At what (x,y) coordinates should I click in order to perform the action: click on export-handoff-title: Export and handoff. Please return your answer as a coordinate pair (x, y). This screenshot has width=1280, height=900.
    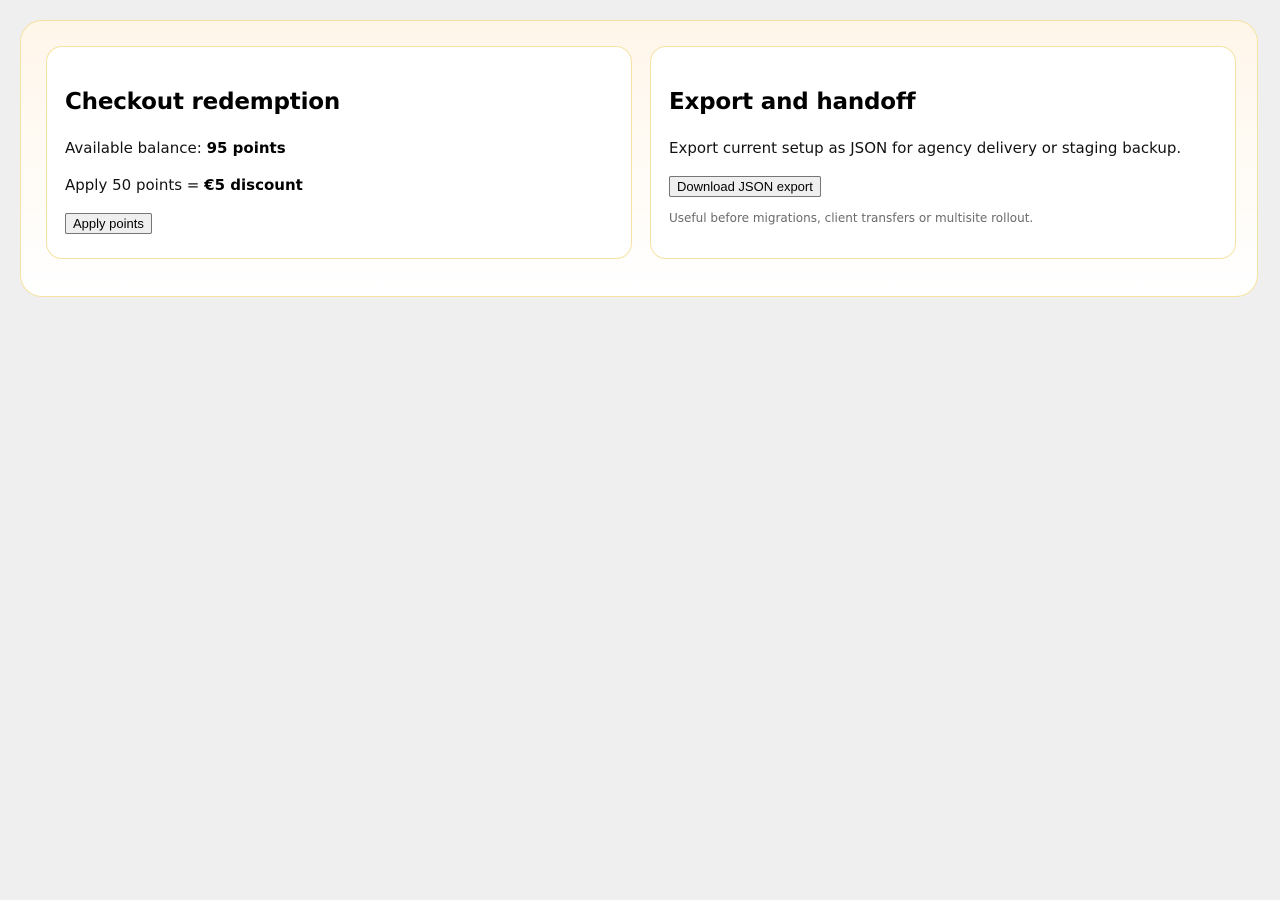
    Looking at the image, I should click on (792, 102).